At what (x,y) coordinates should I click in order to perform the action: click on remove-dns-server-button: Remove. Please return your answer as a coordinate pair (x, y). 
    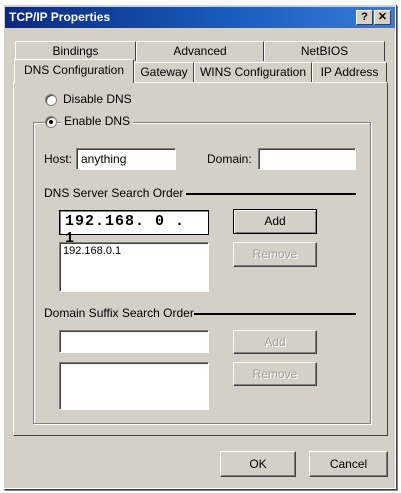
    Looking at the image, I should click on (275, 254).